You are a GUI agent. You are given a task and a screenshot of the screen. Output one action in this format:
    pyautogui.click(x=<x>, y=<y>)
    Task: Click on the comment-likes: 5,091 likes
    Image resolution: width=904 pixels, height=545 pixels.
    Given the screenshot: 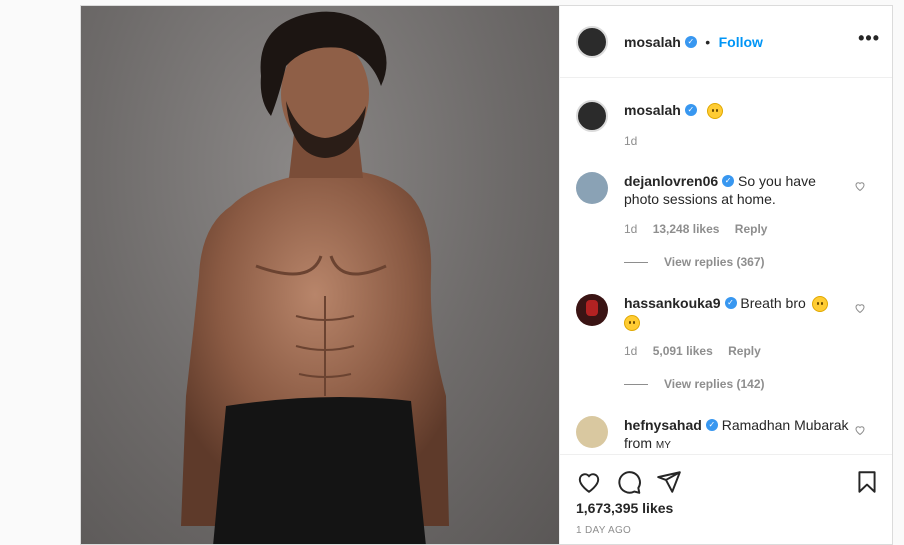 What is the action you would take?
    pyautogui.click(x=683, y=351)
    